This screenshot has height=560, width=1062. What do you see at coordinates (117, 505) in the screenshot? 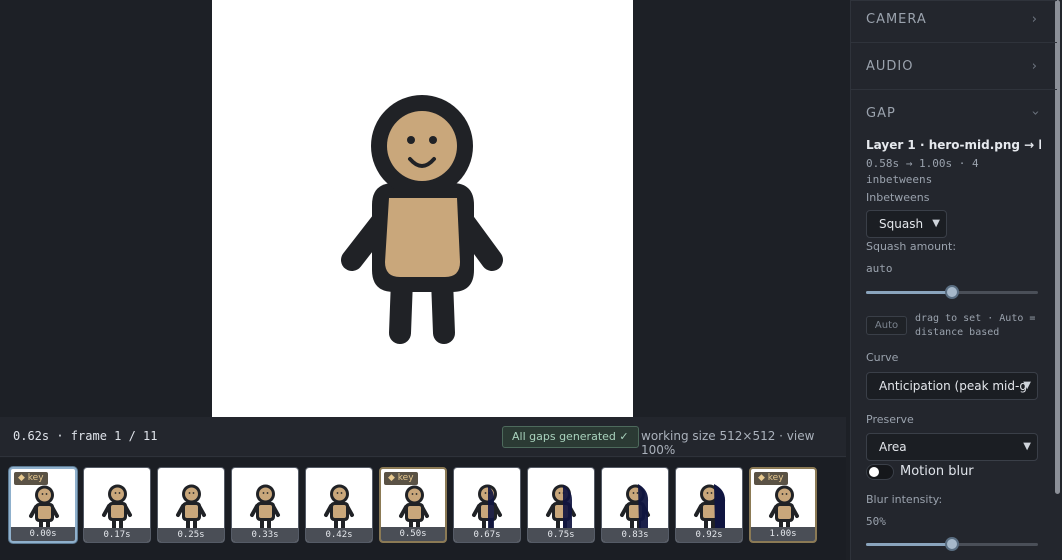
I see `frame-thumbnail: 0.17s` at bounding box center [117, 505].